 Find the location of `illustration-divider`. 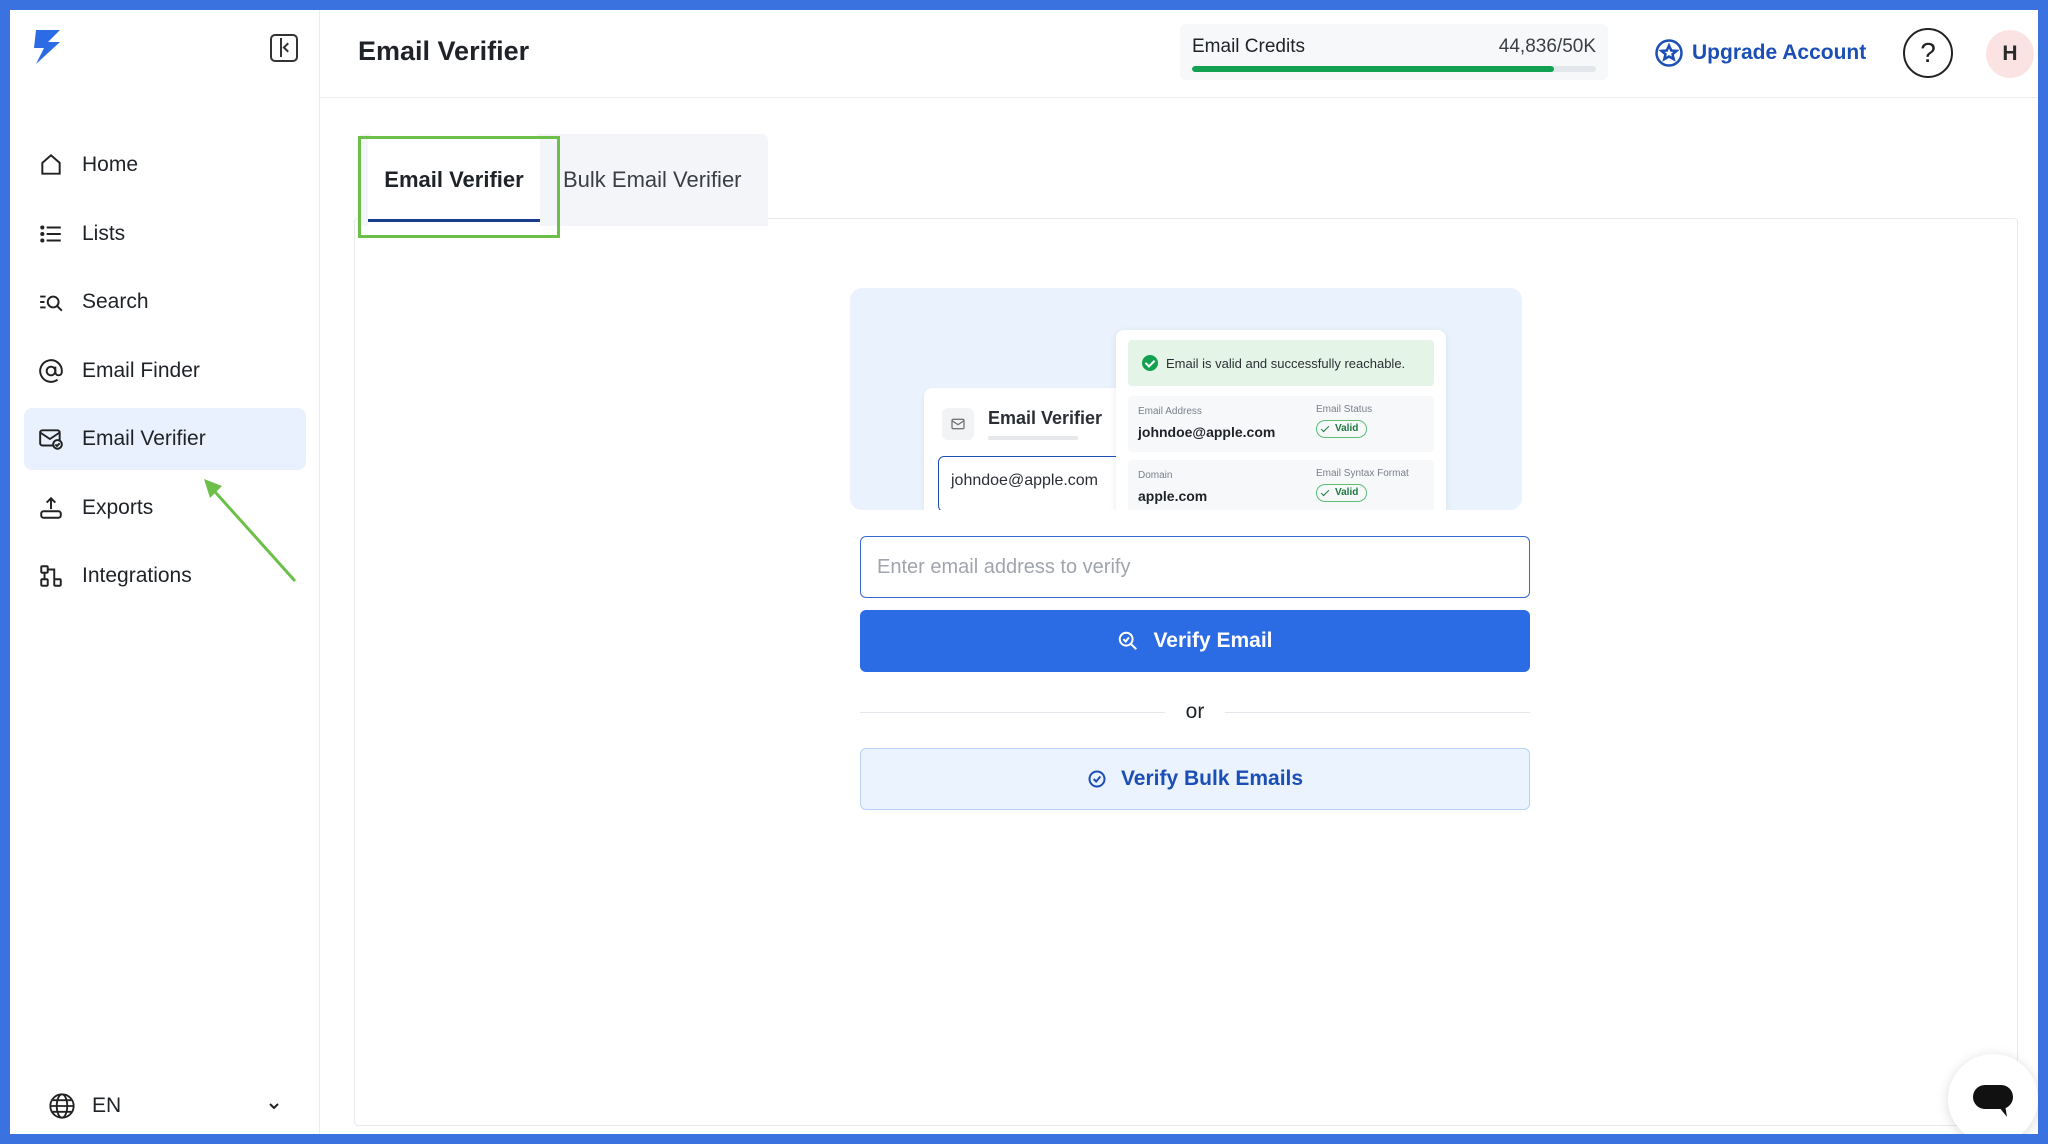

illustration-divider is located at coordinates (1033, 438).